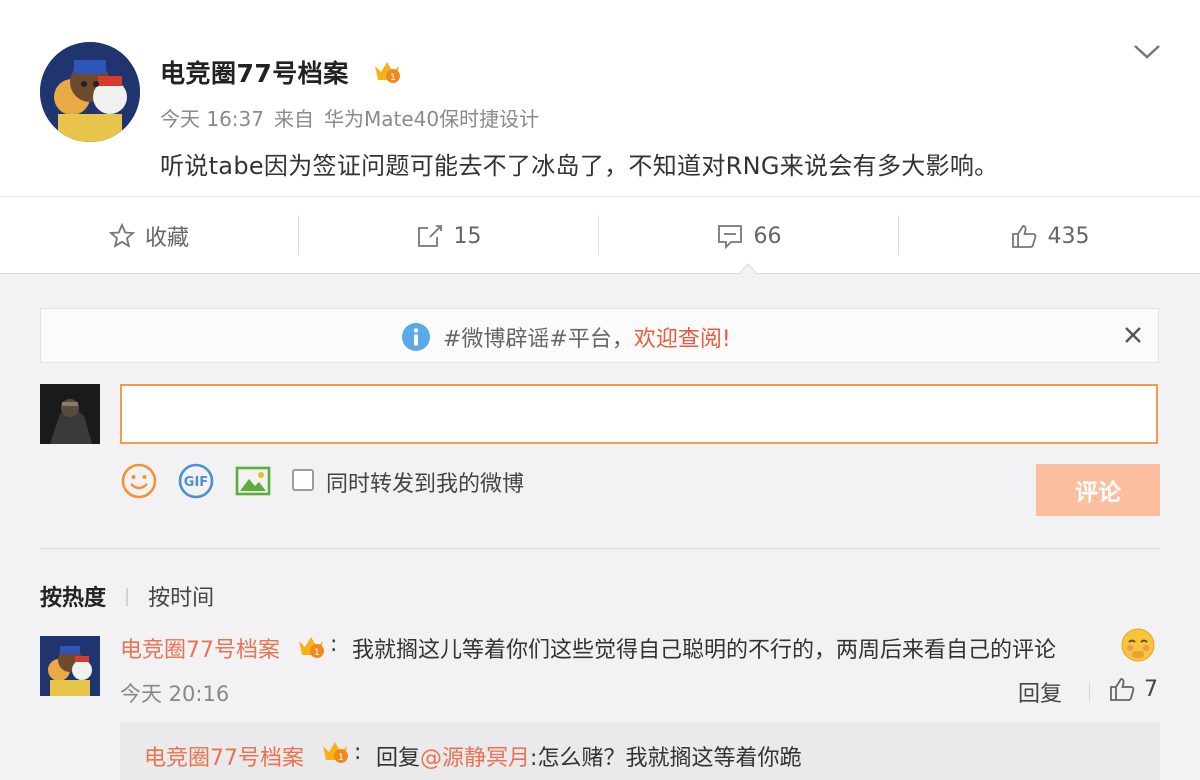 This screenshot has width=1200, height=780. What do you see at coordinates (475, 758) in the screenshot?
I see `sub-reply-mention: @源静冥月` at bounding box center [475, 758].